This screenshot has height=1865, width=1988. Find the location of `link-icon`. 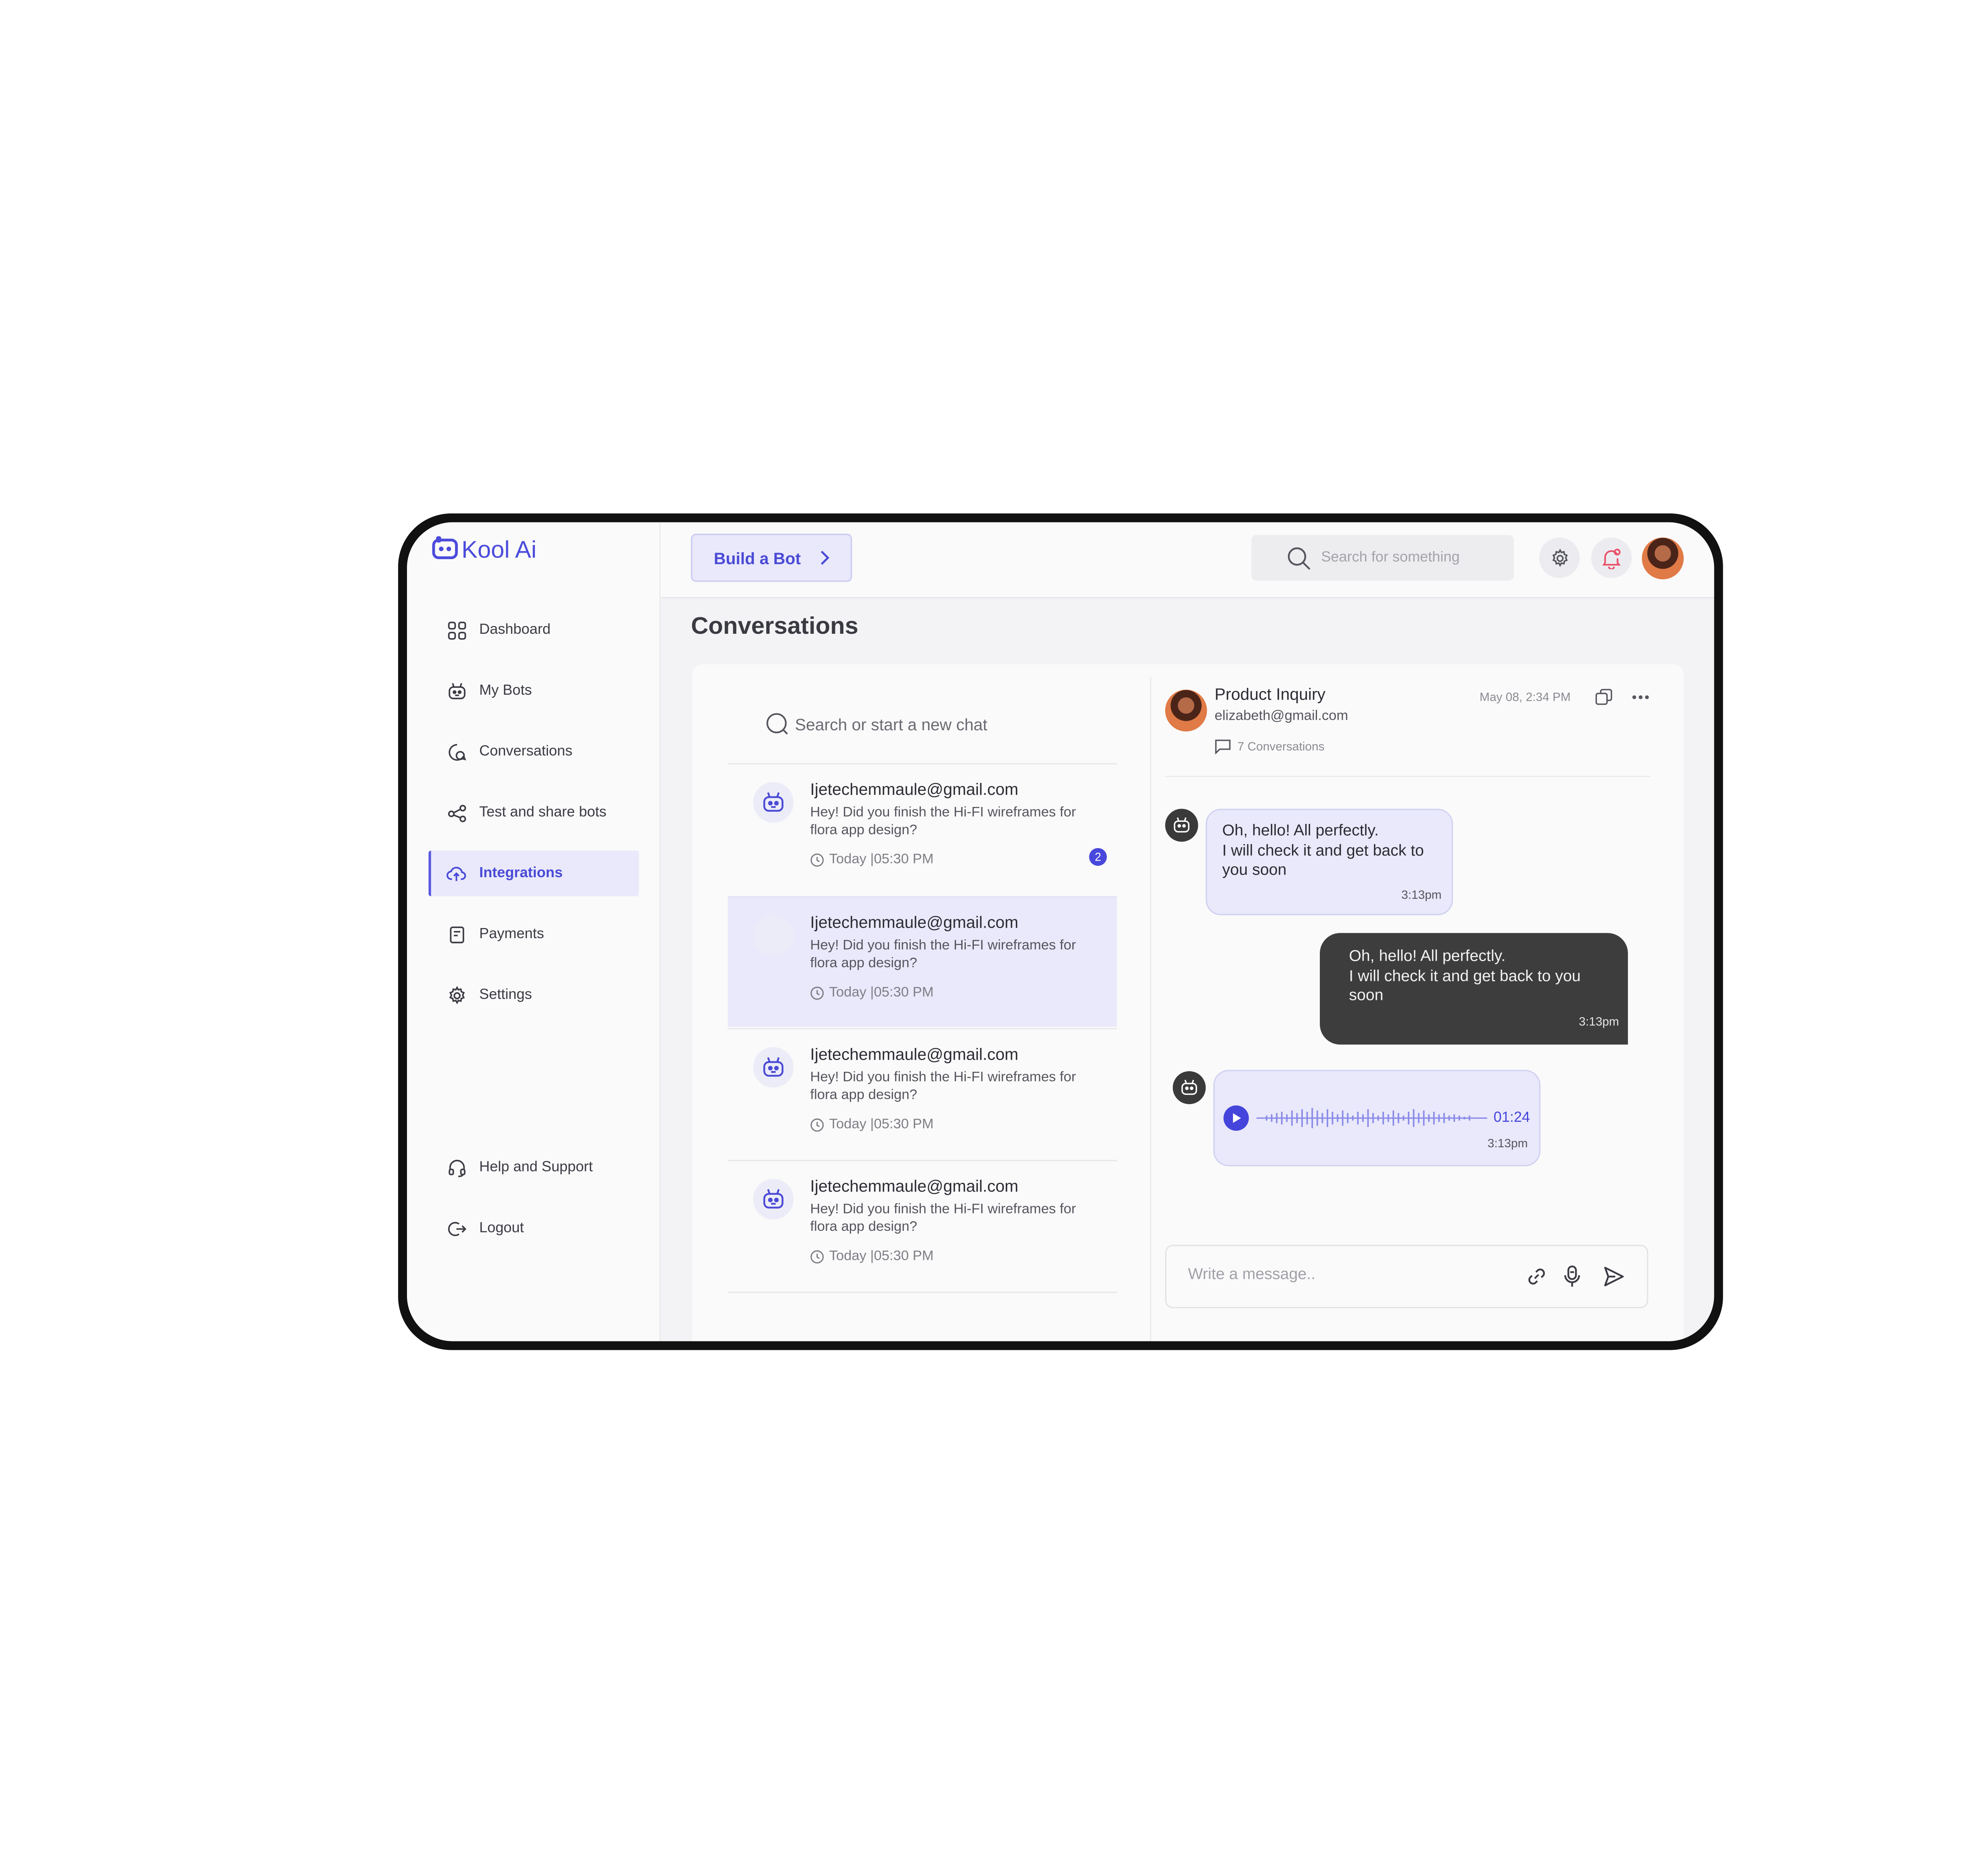

link-icon is located at coordinates (1536, 1276).